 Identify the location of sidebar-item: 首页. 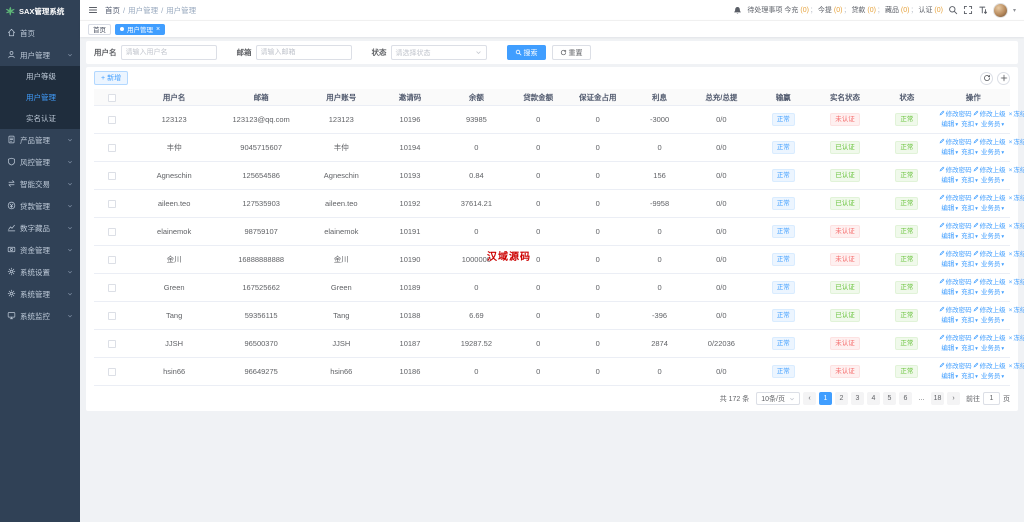
(40, 33).